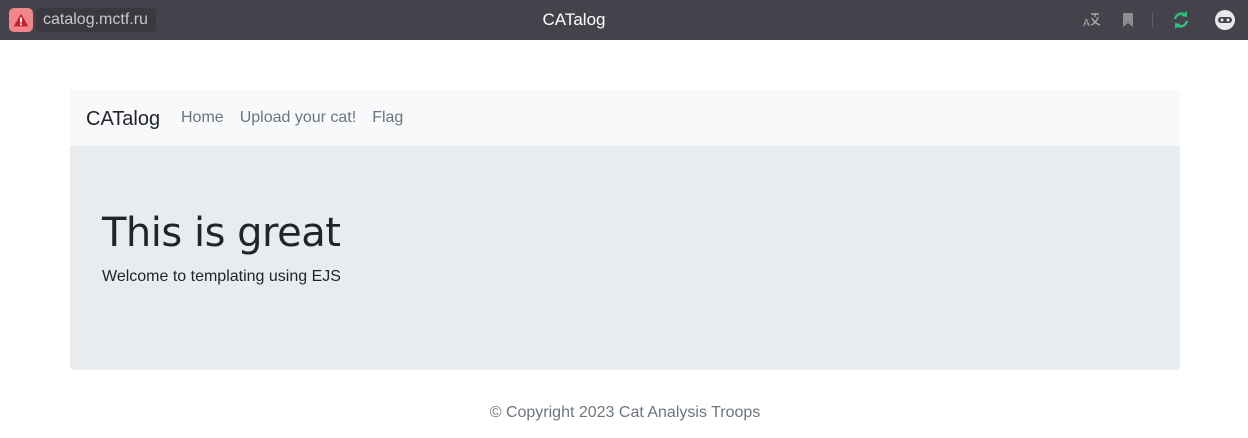 The height and width of the screenshot is (438, 1248). What do you see at coordinates (1086, 23) in the screenshot?
I see `svg-text: A` at bounding box center [1086, 23].